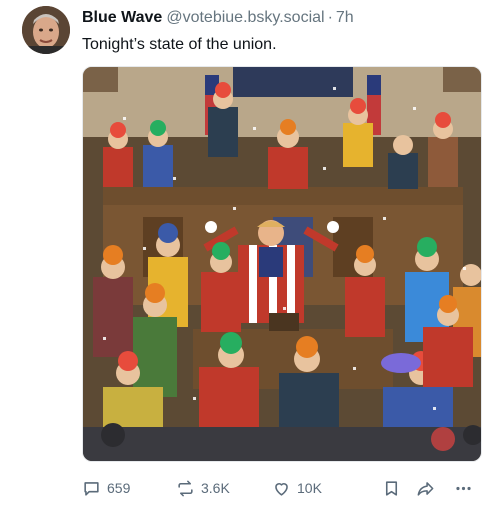 This screenshot has width=500, height=509. I want to click on speech-bubble-icon, so click(91, 488).